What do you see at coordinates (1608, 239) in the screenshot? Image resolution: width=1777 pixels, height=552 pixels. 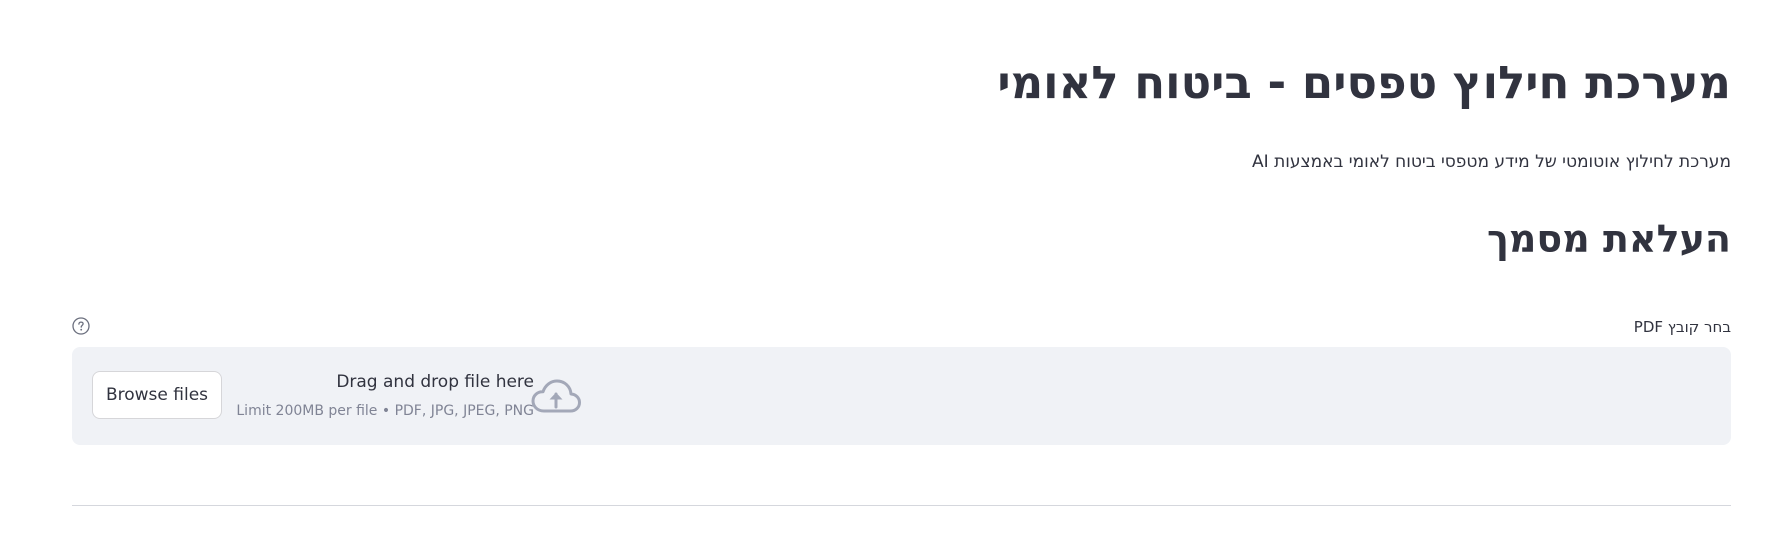 I see `upload-section-heading: העלאת מסמך` at bounding box center [1608, 239].